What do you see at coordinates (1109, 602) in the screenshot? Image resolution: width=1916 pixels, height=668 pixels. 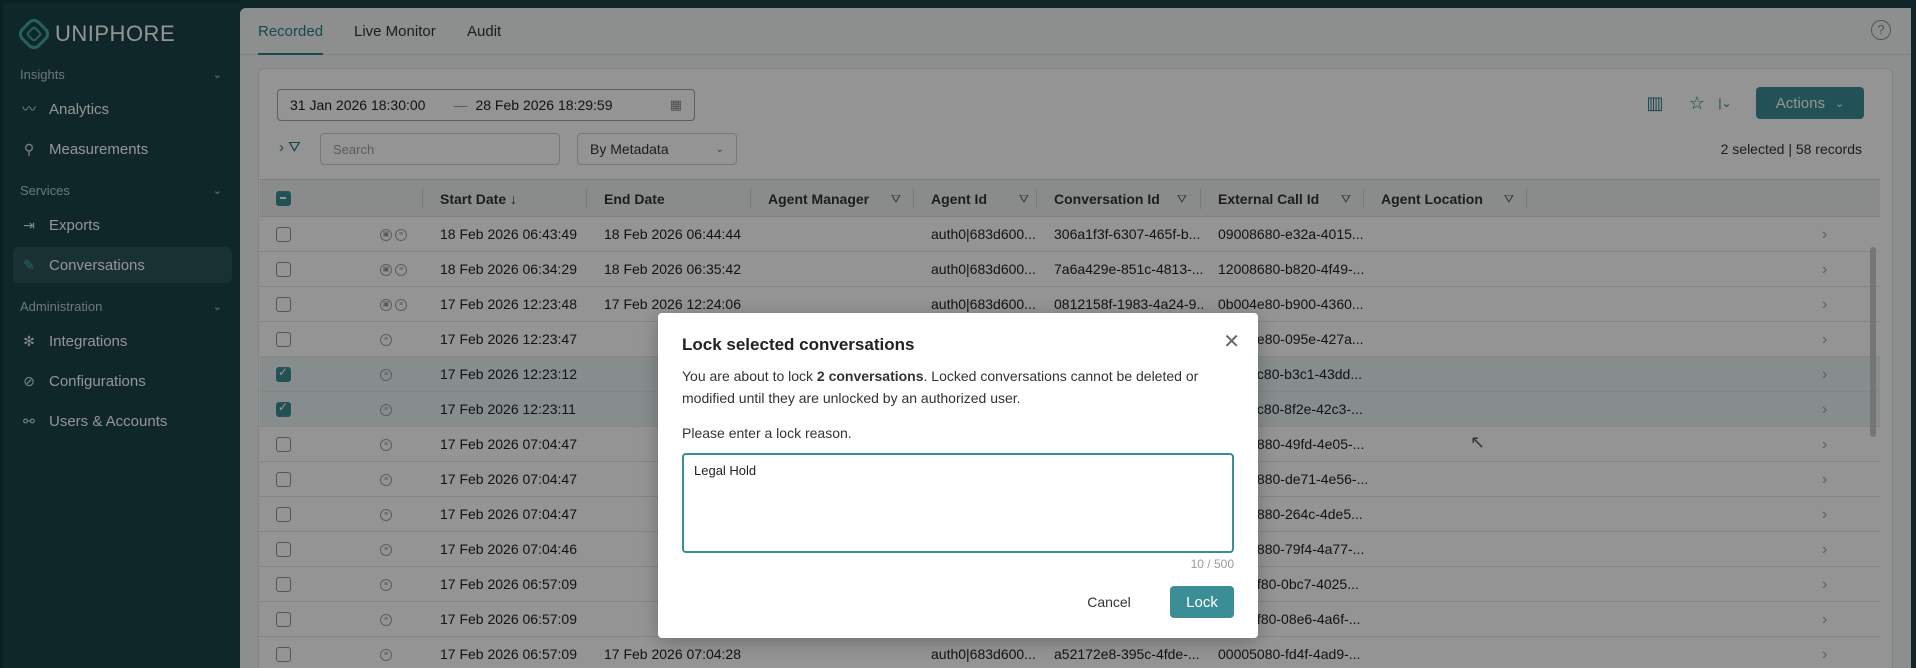 I see `cancel-button: Cancel` at bounding box center [1109, 602].